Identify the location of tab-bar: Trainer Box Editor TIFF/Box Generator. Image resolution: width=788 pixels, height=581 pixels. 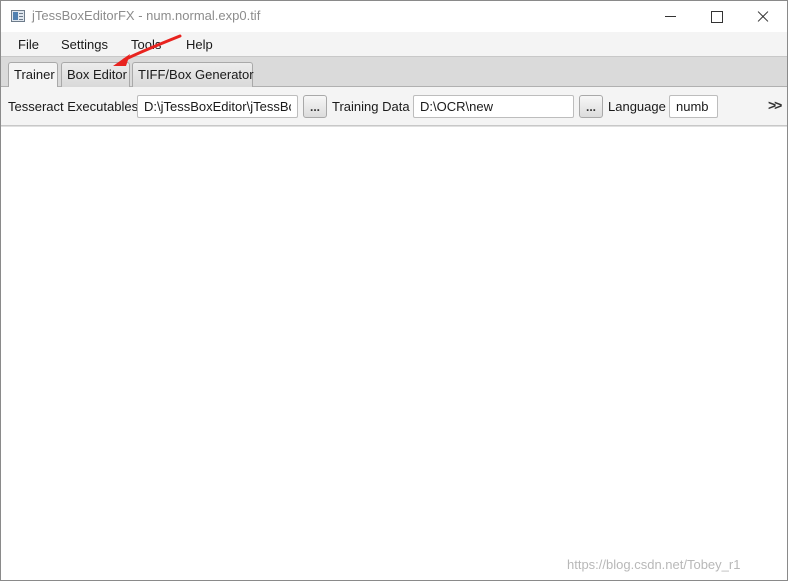
(394, 72).